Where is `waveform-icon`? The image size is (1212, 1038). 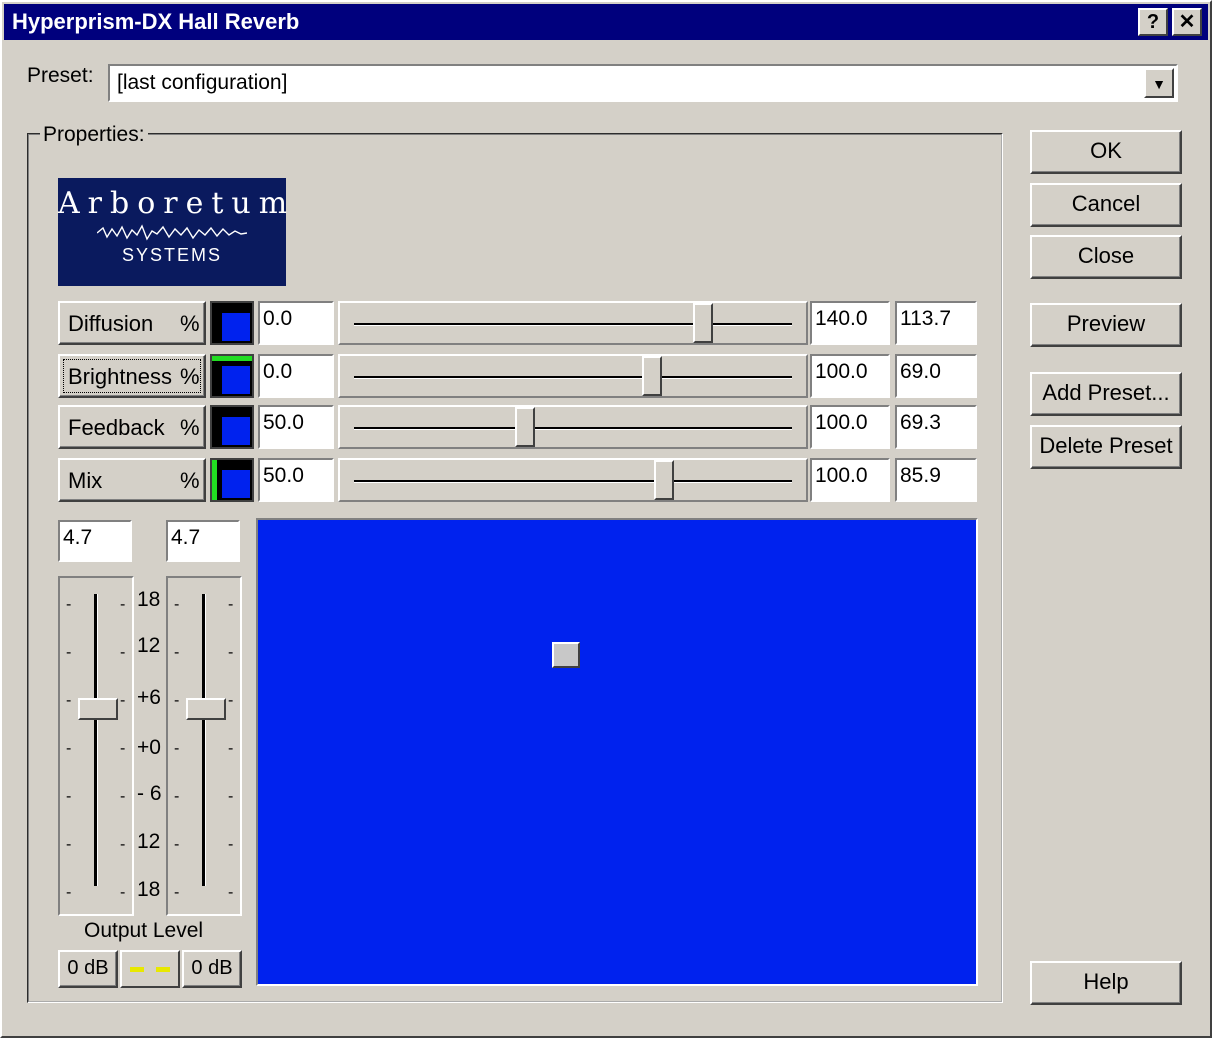
waveform-icon is located at coordinates (172, 232).